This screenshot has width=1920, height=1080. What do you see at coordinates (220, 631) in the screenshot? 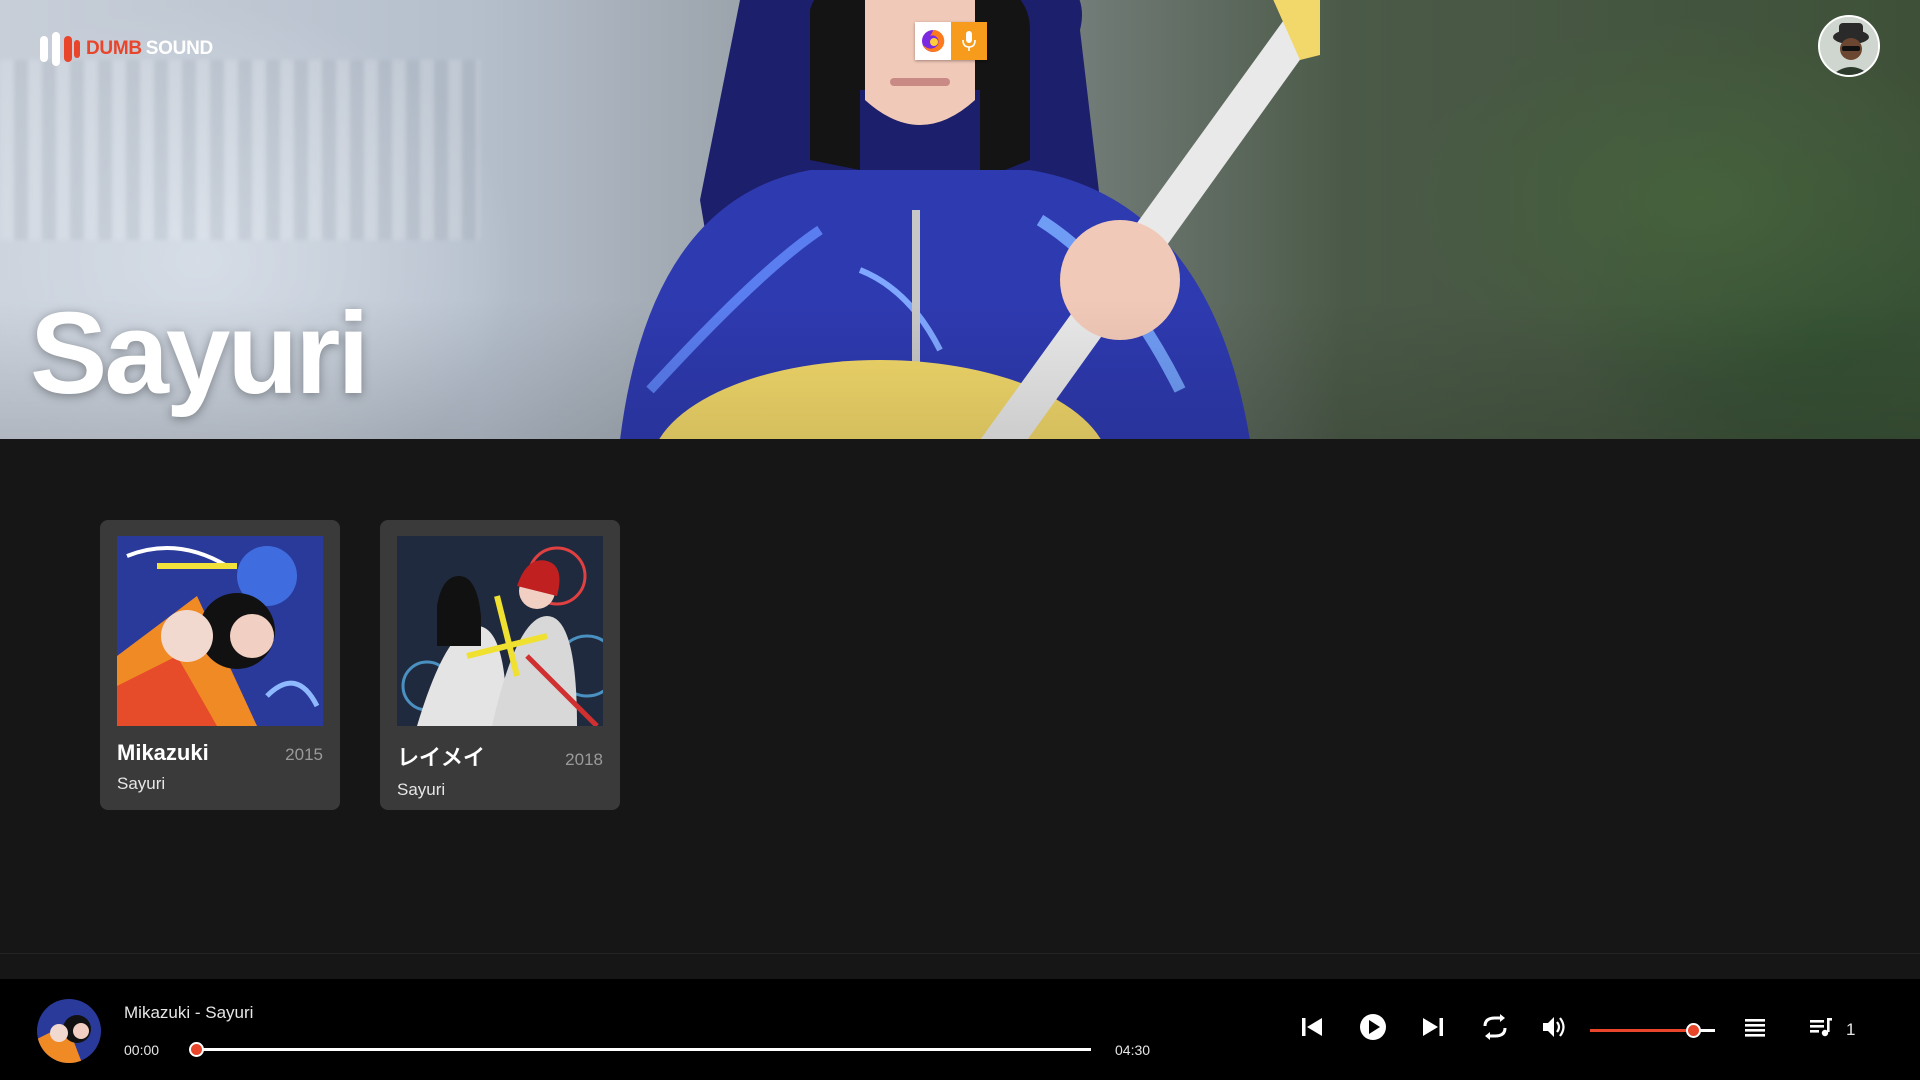
I see `album-cover-mikazuki` at bounding box center [220, 631].